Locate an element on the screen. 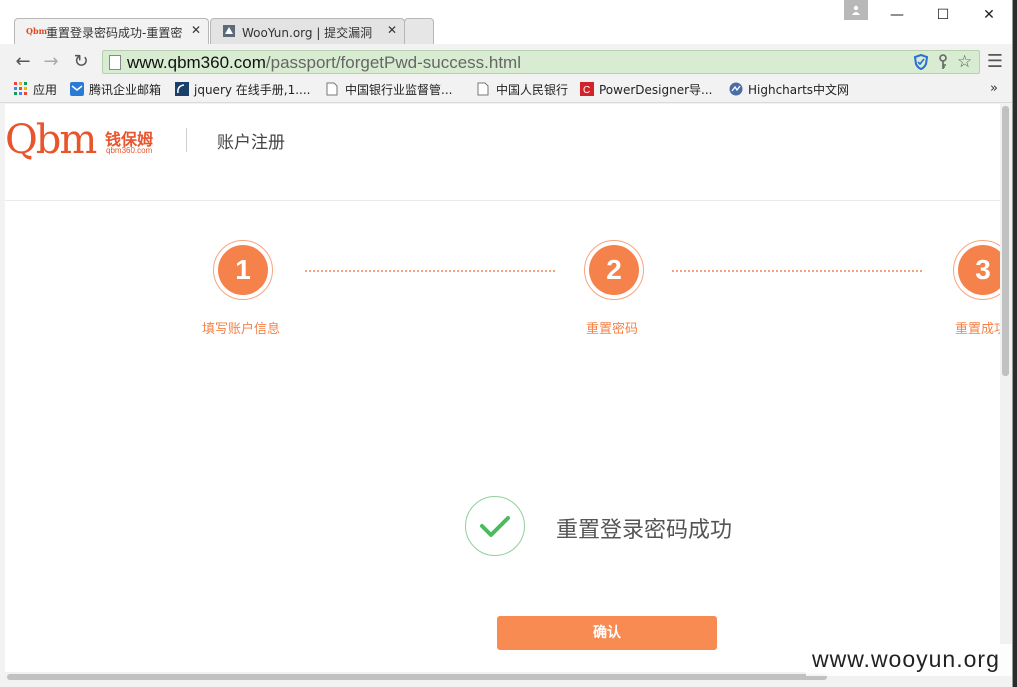 The width and height of the screenshot is (1017, 687). user-profile-icon is located at coordinates (856, 10).